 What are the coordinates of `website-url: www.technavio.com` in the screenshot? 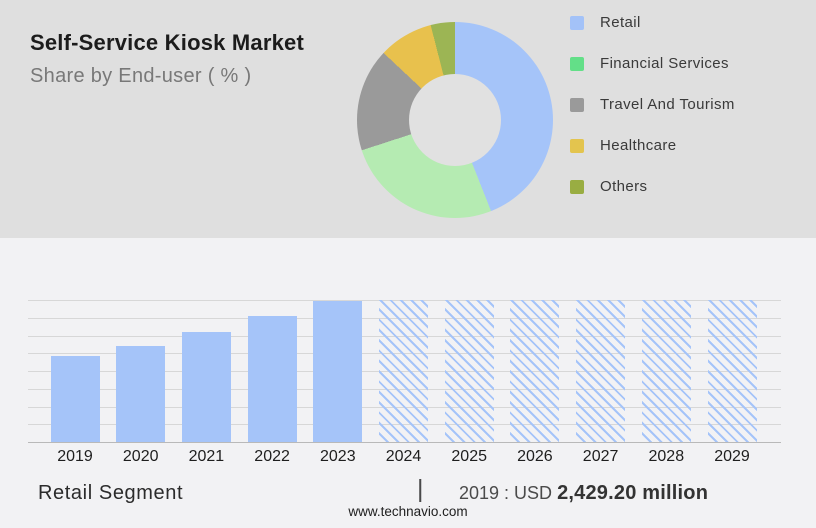 It's located at (408, 511).